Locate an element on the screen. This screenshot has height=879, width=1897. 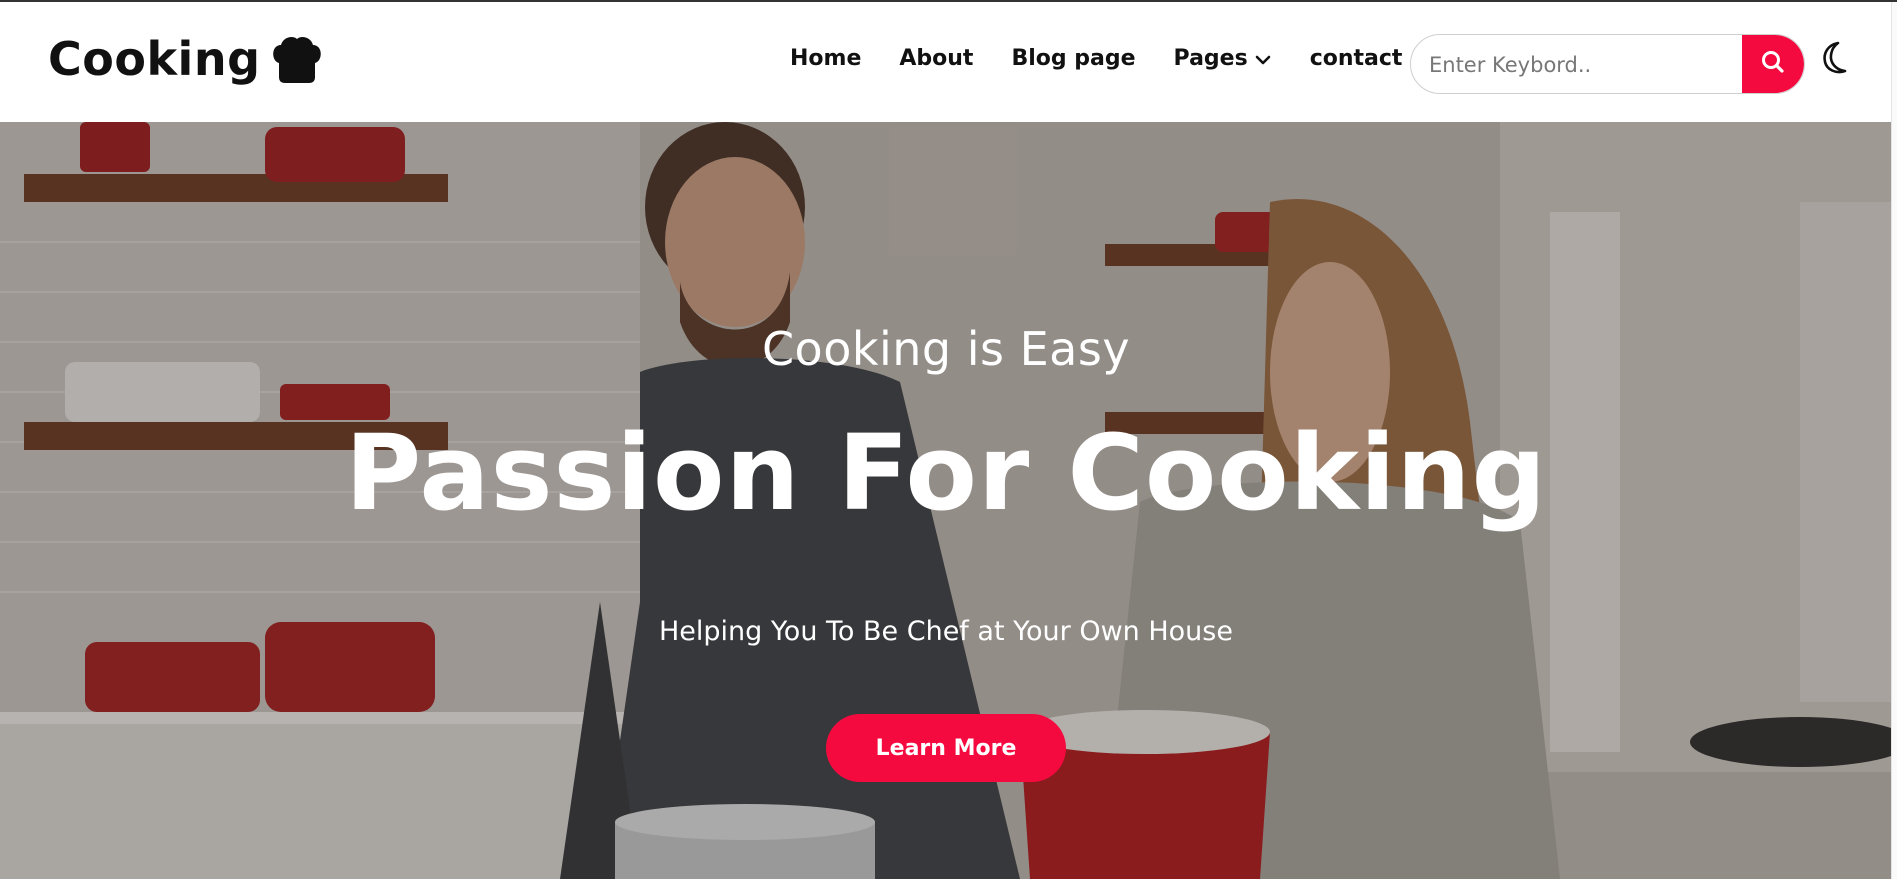
nav-home: Home is located at coordinates (825, 58).